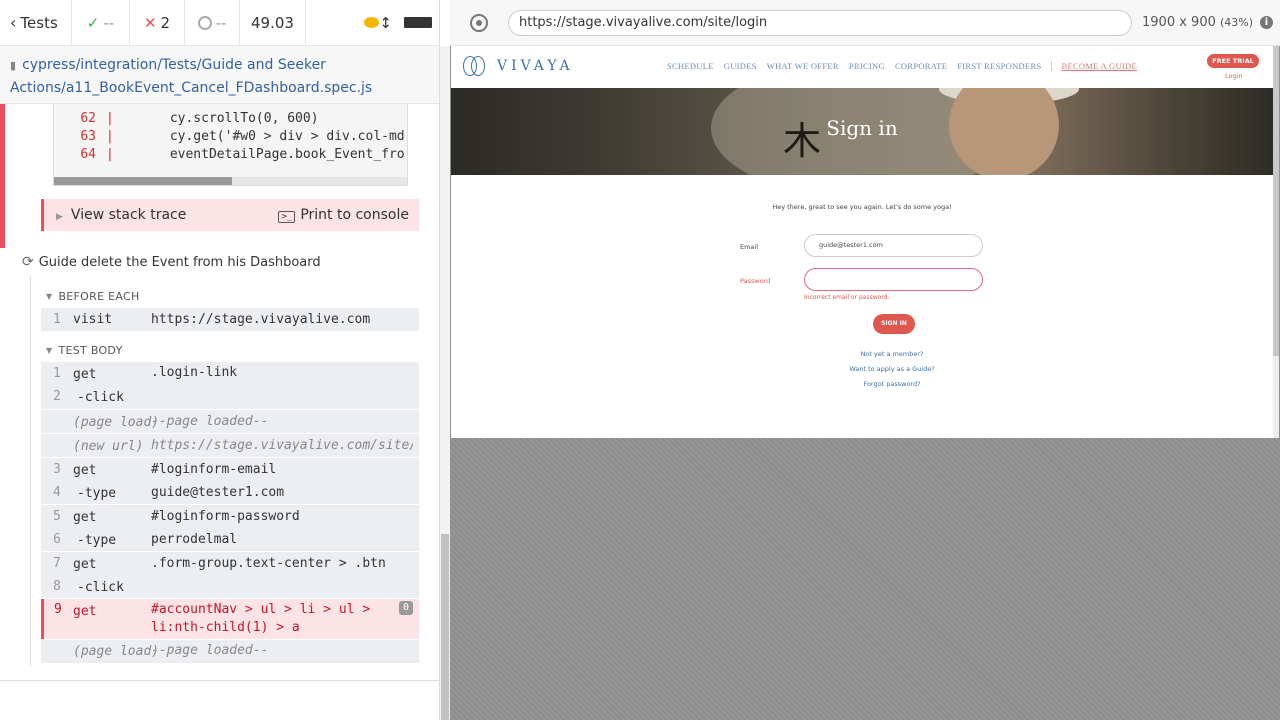 This screenshot has width=1280, height=720. What do you see at coordinates (230, 119) in the screenshot?
I see `code-line: 62 | cy.scrollTo(0, 600)` at bounding box center [230, 119].